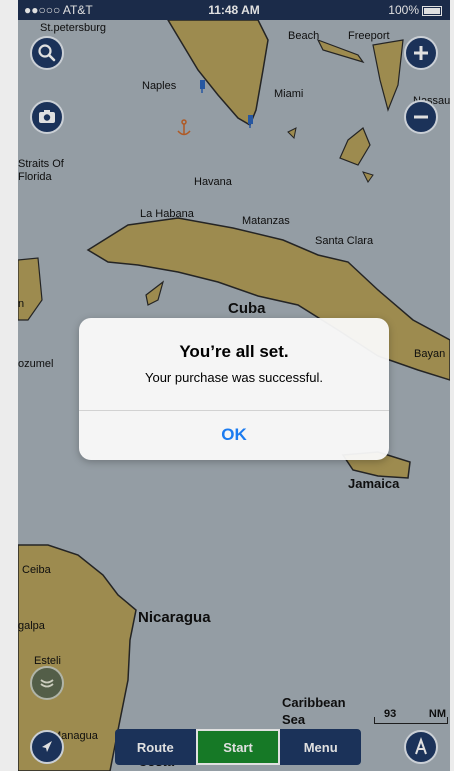  What do you see at coordinates (233, 377) in the screenshot?
I see `alert-message: Your purchase was successful.` at bounding box center [233, 377].